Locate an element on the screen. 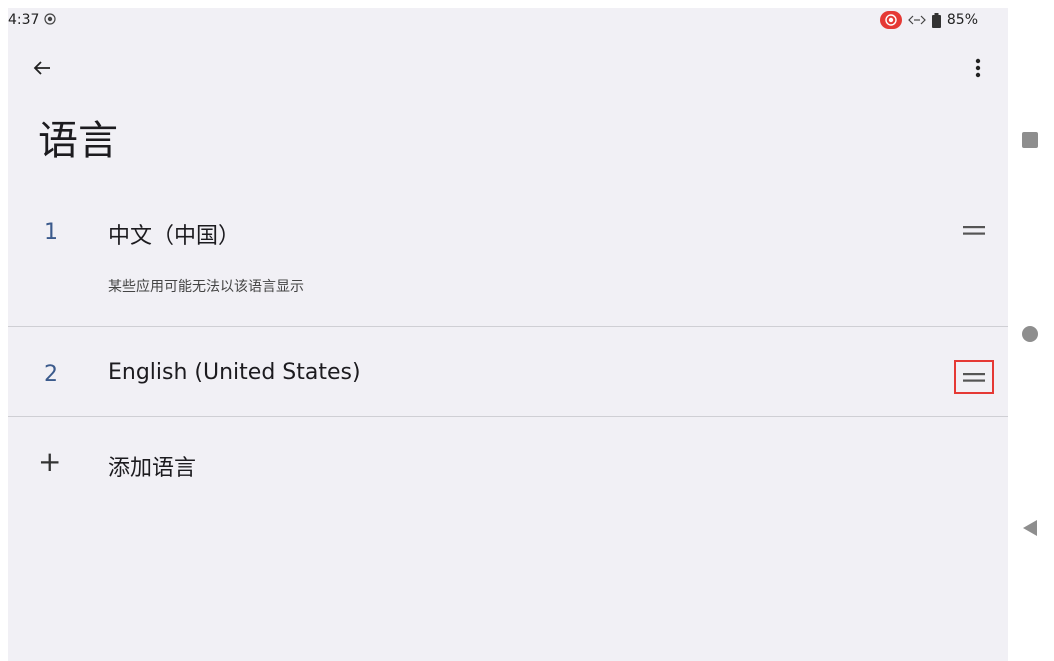 The image size is (1054, 661). page-title: 语言 is located at coordinates (78, 141).